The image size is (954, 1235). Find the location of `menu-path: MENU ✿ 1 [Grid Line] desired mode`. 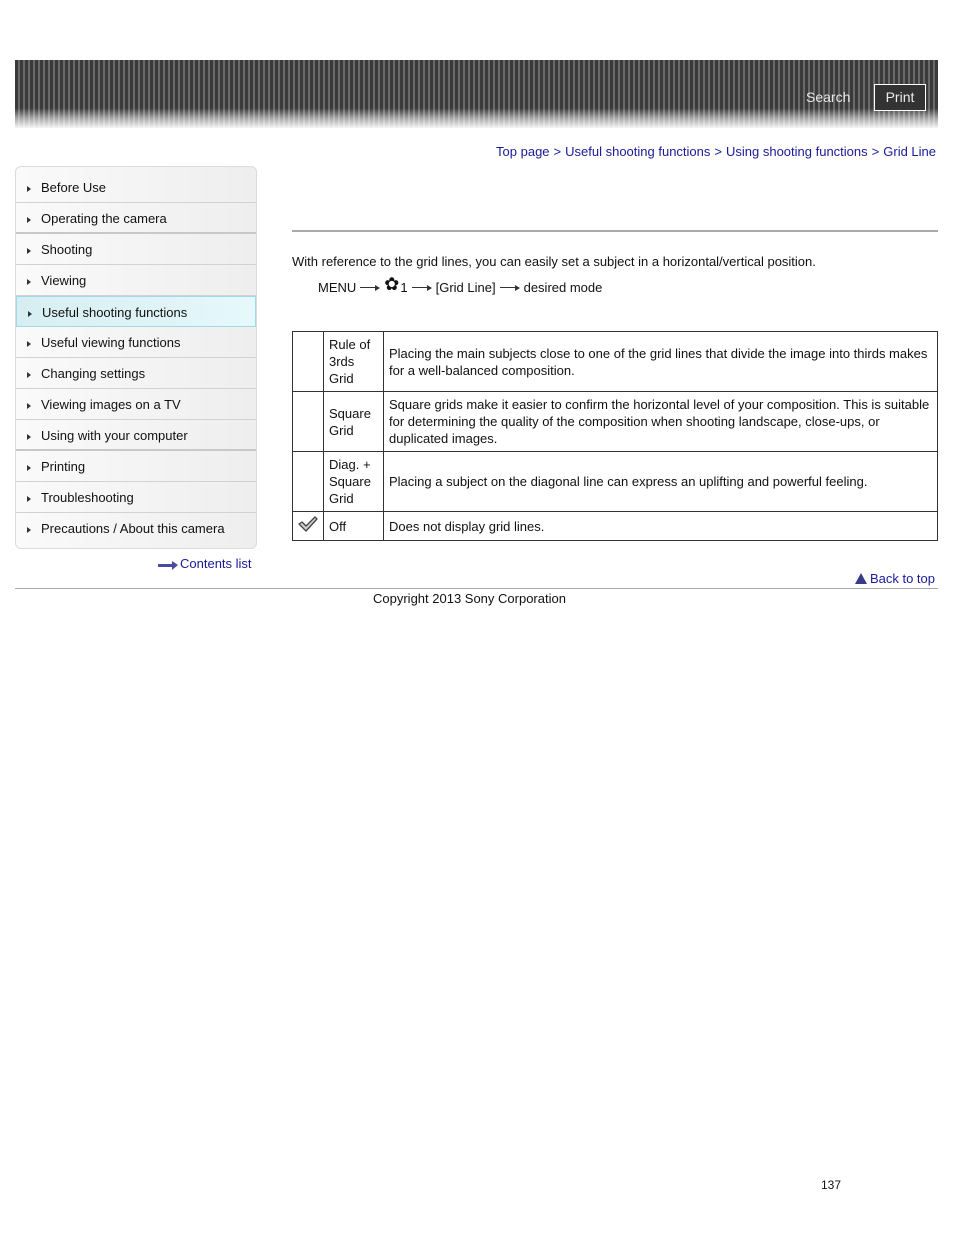

menu-path: MENU ✿ 1 [Grid Line] desired mode is located at coordinates (460, 286).